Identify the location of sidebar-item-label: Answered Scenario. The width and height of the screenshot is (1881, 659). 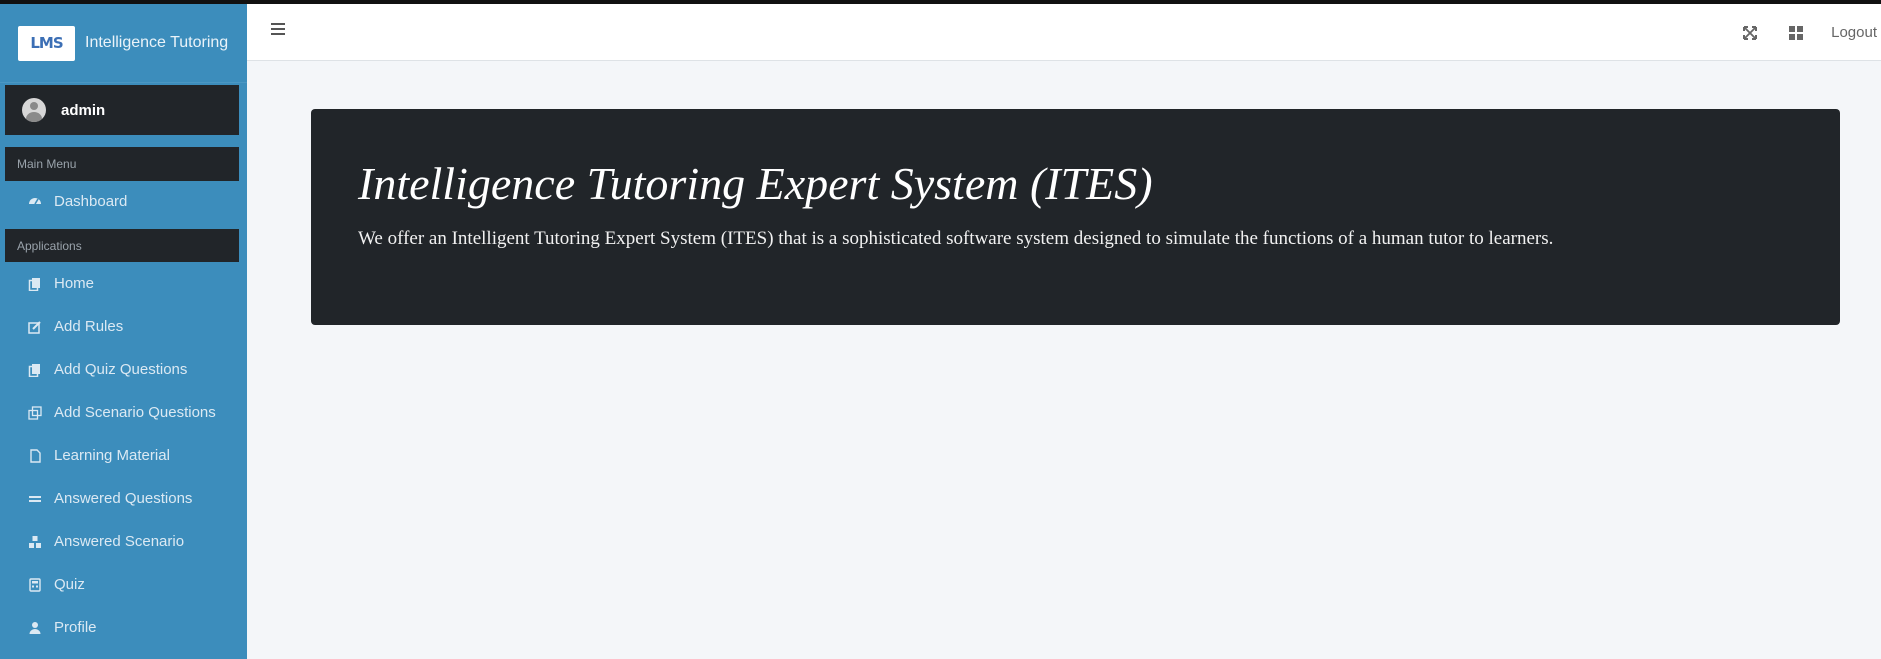
(119, 541).